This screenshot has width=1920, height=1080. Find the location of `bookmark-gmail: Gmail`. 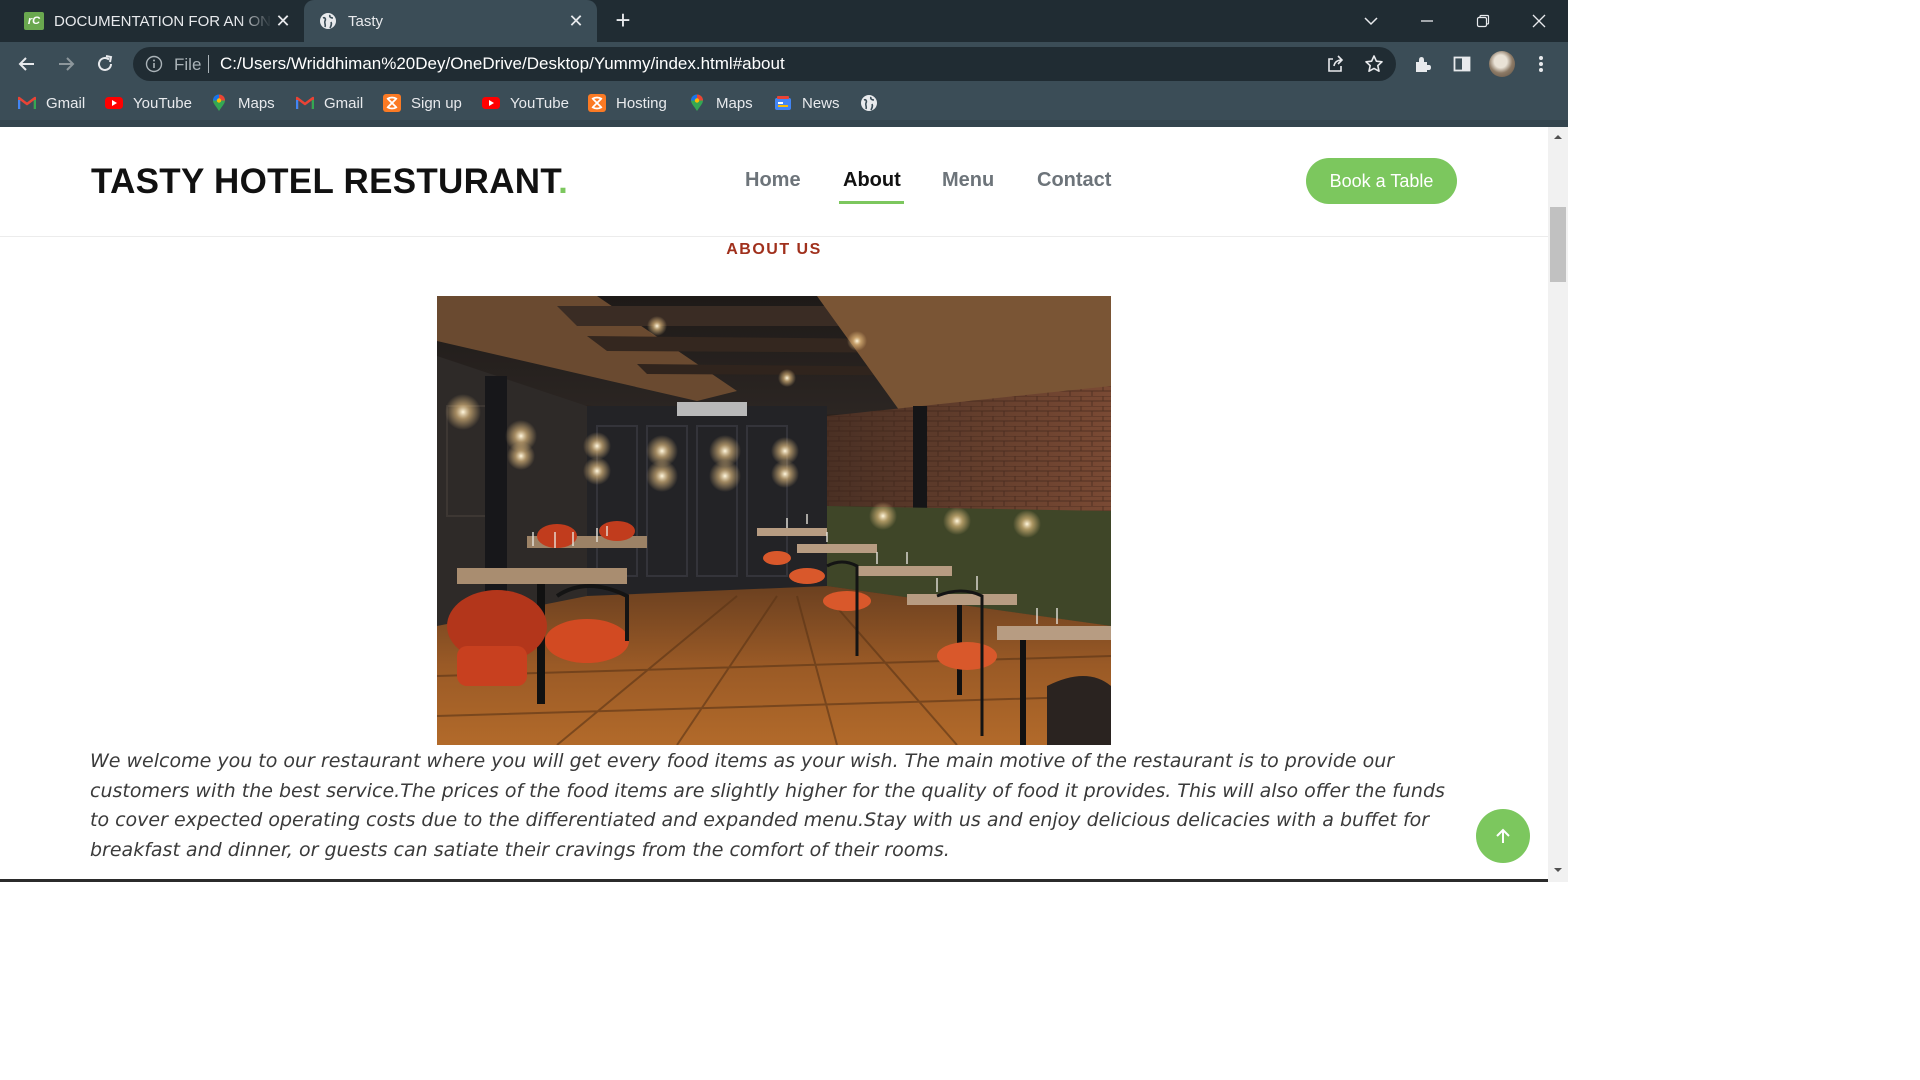

bookmark-gmail: Gmail is located at coordinates (51, 103).